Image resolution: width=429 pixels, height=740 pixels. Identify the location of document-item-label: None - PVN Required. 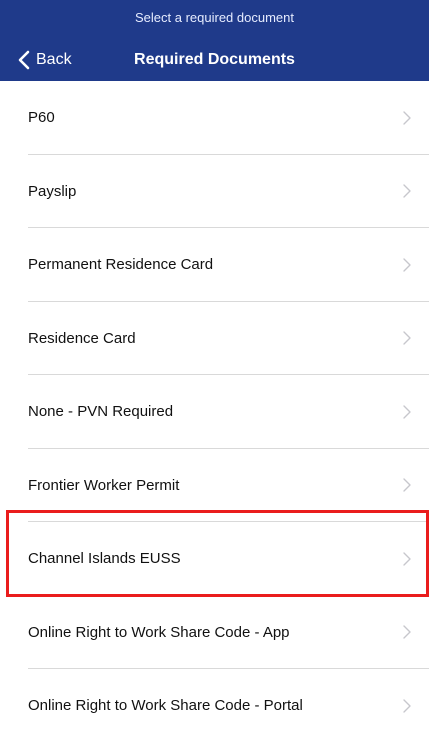
(101, 412).